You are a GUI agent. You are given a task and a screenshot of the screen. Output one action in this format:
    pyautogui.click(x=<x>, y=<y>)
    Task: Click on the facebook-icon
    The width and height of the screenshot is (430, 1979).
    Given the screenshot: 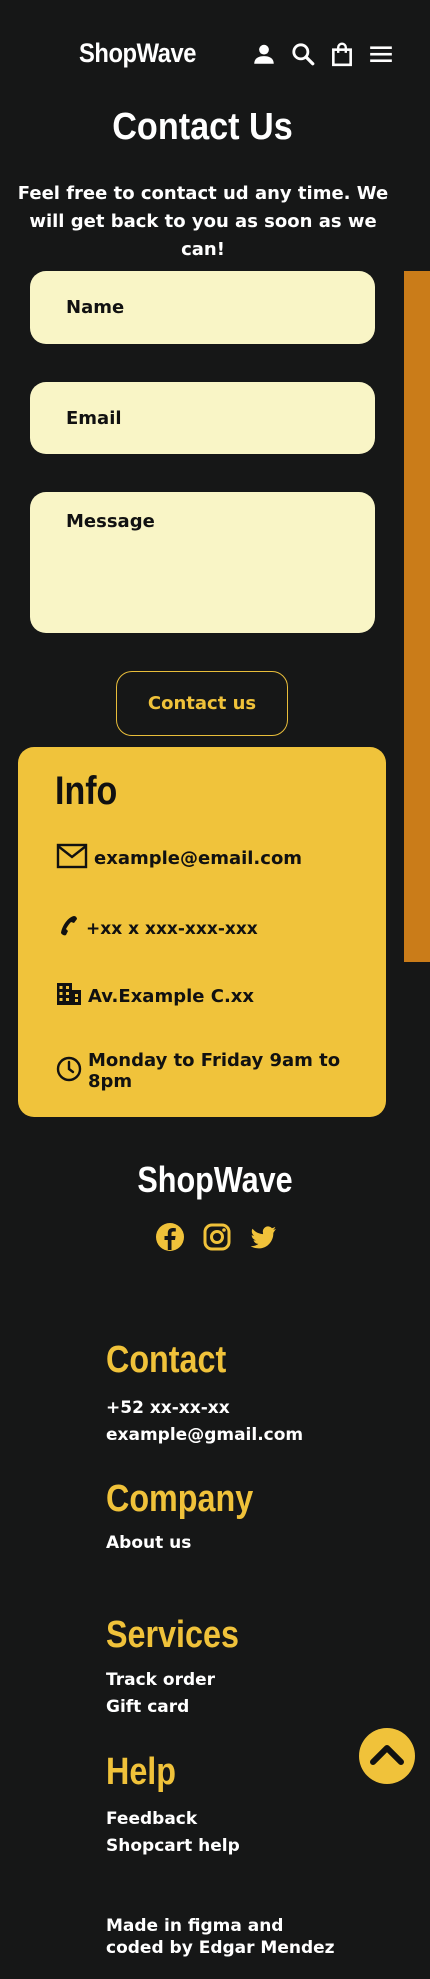 What is the action you would take?
    pyautogui.click(x=170, y=1237)
    